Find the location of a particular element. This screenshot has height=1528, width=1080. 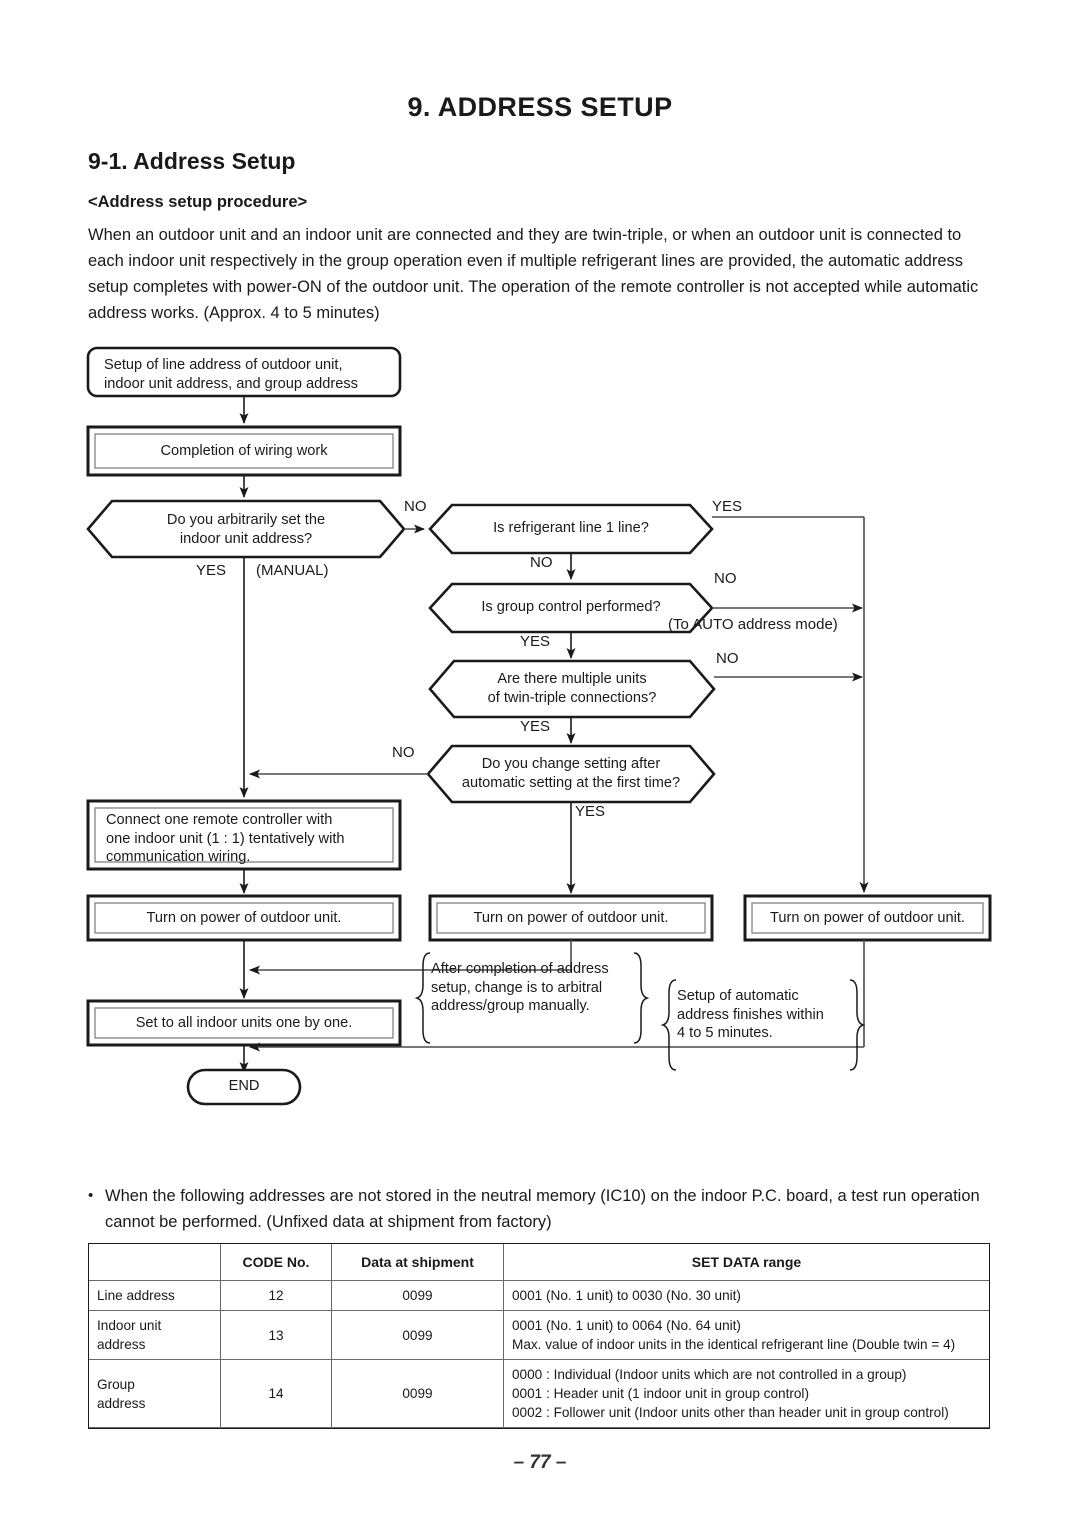

page-title: 9. ADDRESS SETUP is located at coordinates (540, 107).